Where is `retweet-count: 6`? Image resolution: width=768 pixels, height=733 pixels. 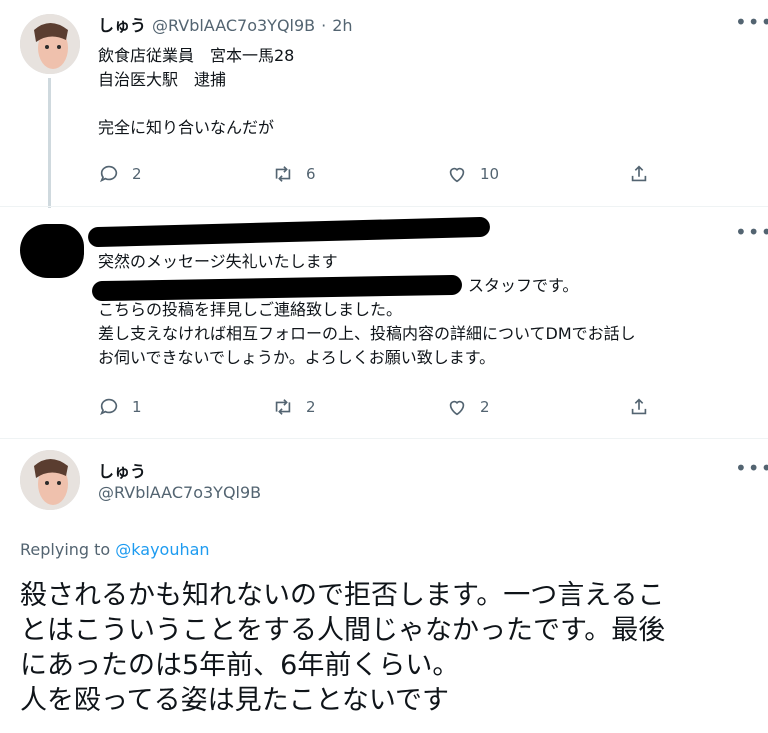
retweet-count: 6 is located at coordinates (311, 174).